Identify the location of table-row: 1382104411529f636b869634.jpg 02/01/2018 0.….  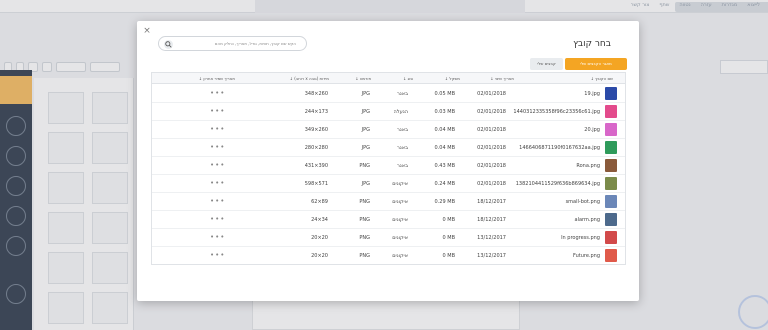
(388, 184).